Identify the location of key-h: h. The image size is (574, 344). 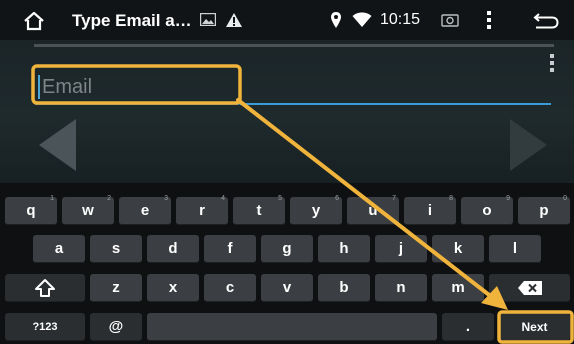
(344, 249).